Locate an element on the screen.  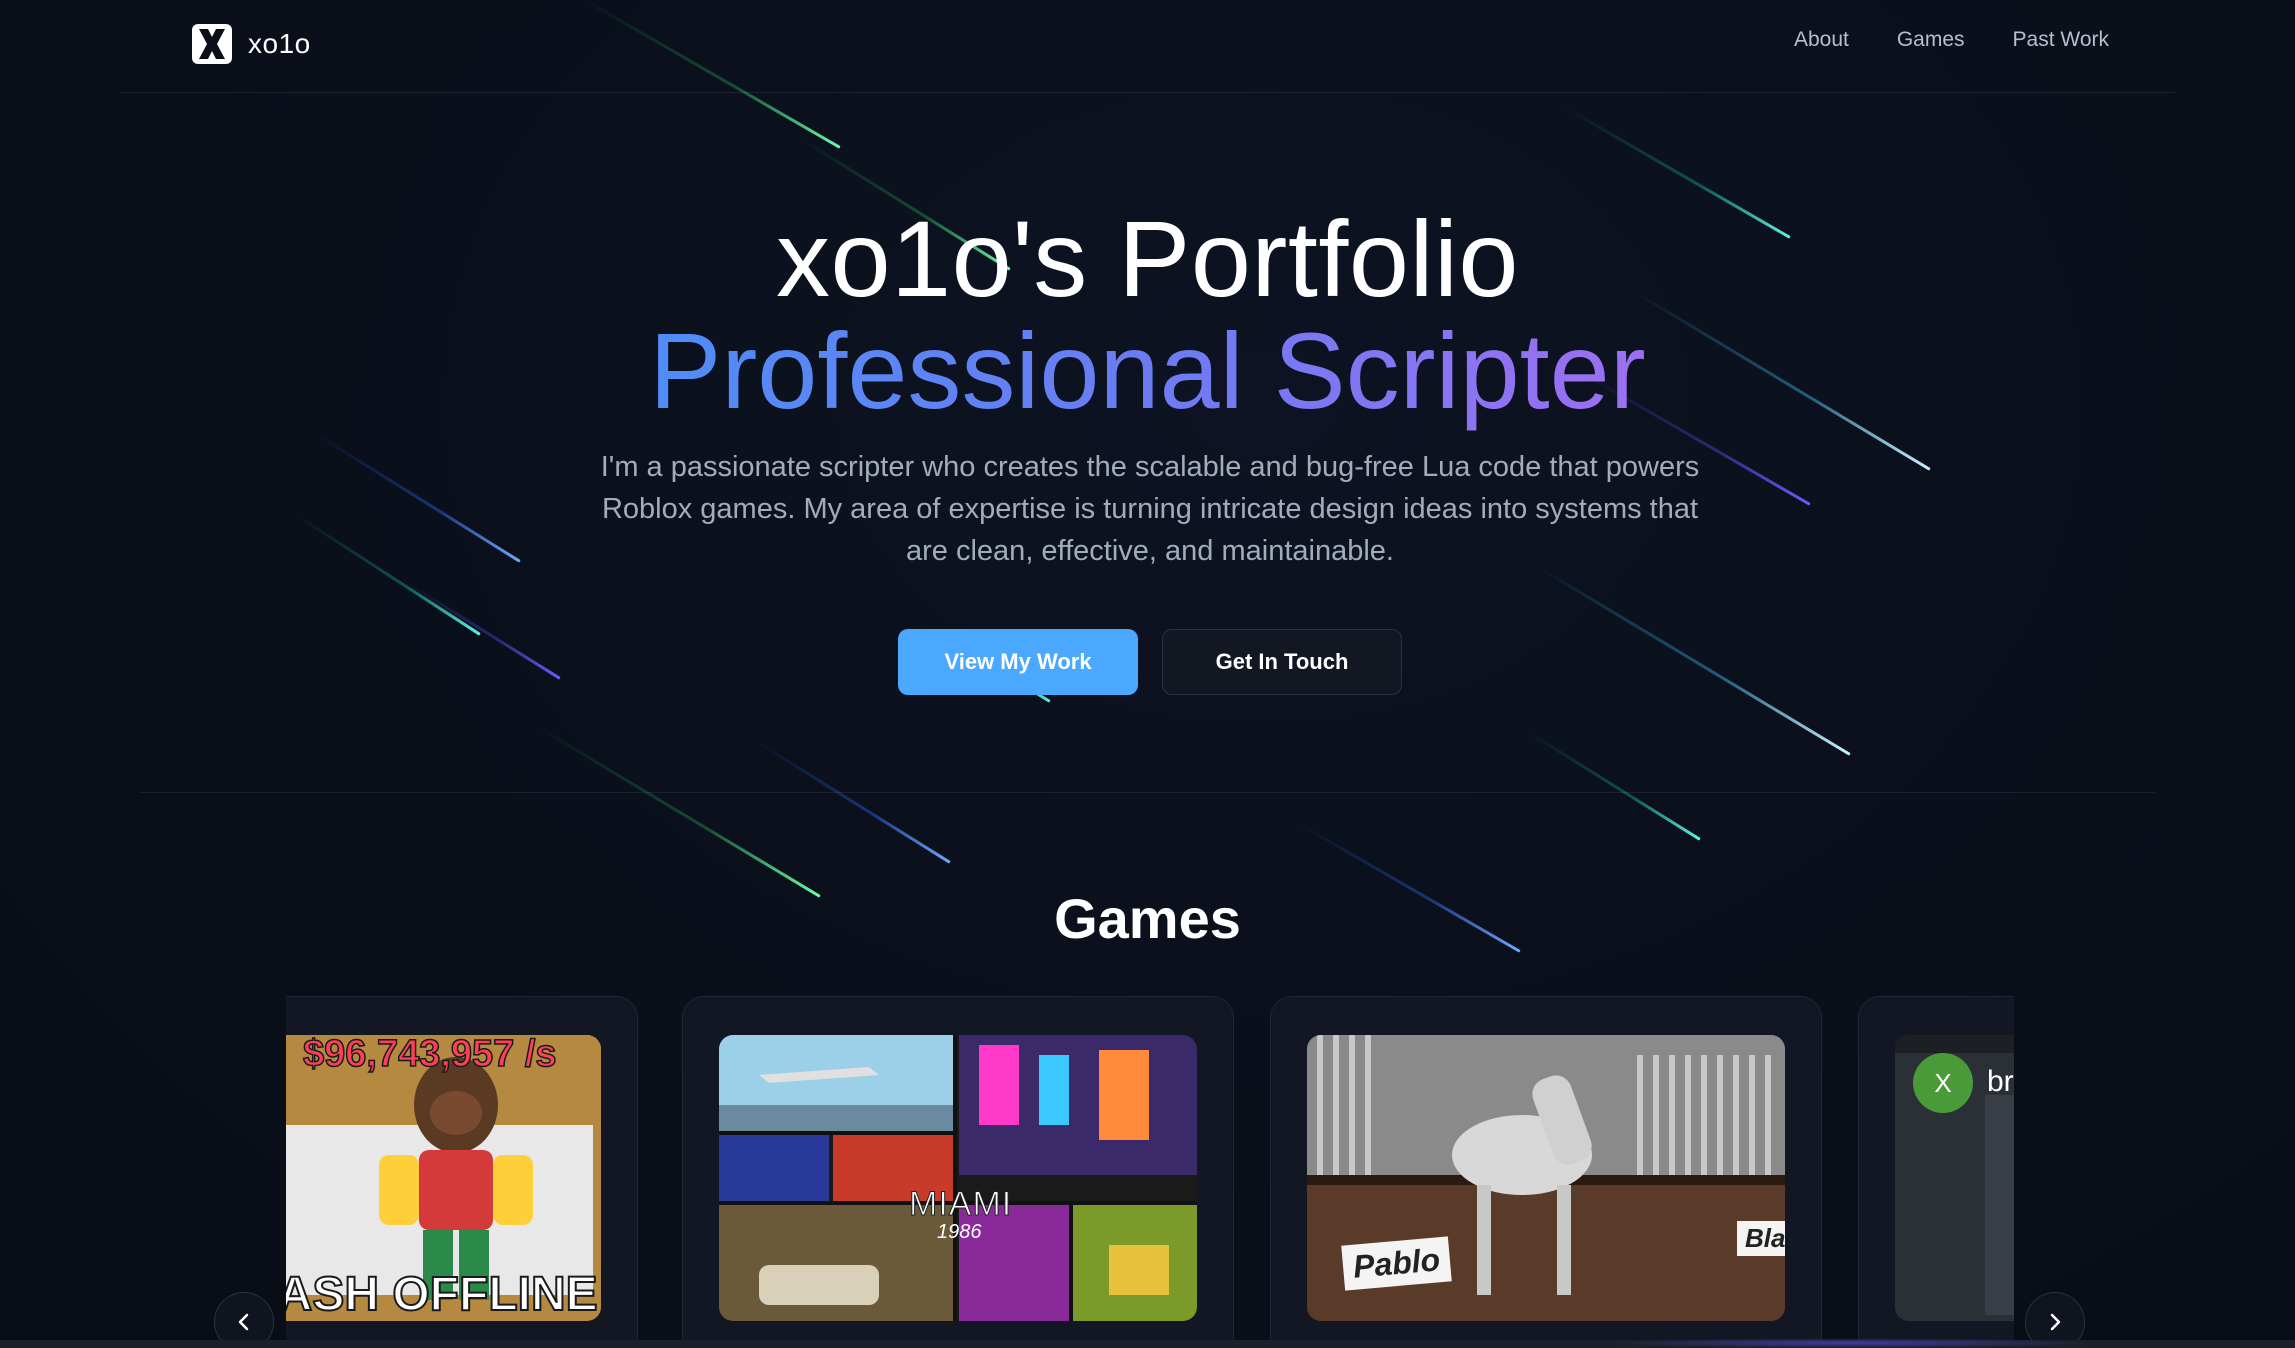
game-thumbnail: Pablo Blaz is located at coordinates (1546, 1178).